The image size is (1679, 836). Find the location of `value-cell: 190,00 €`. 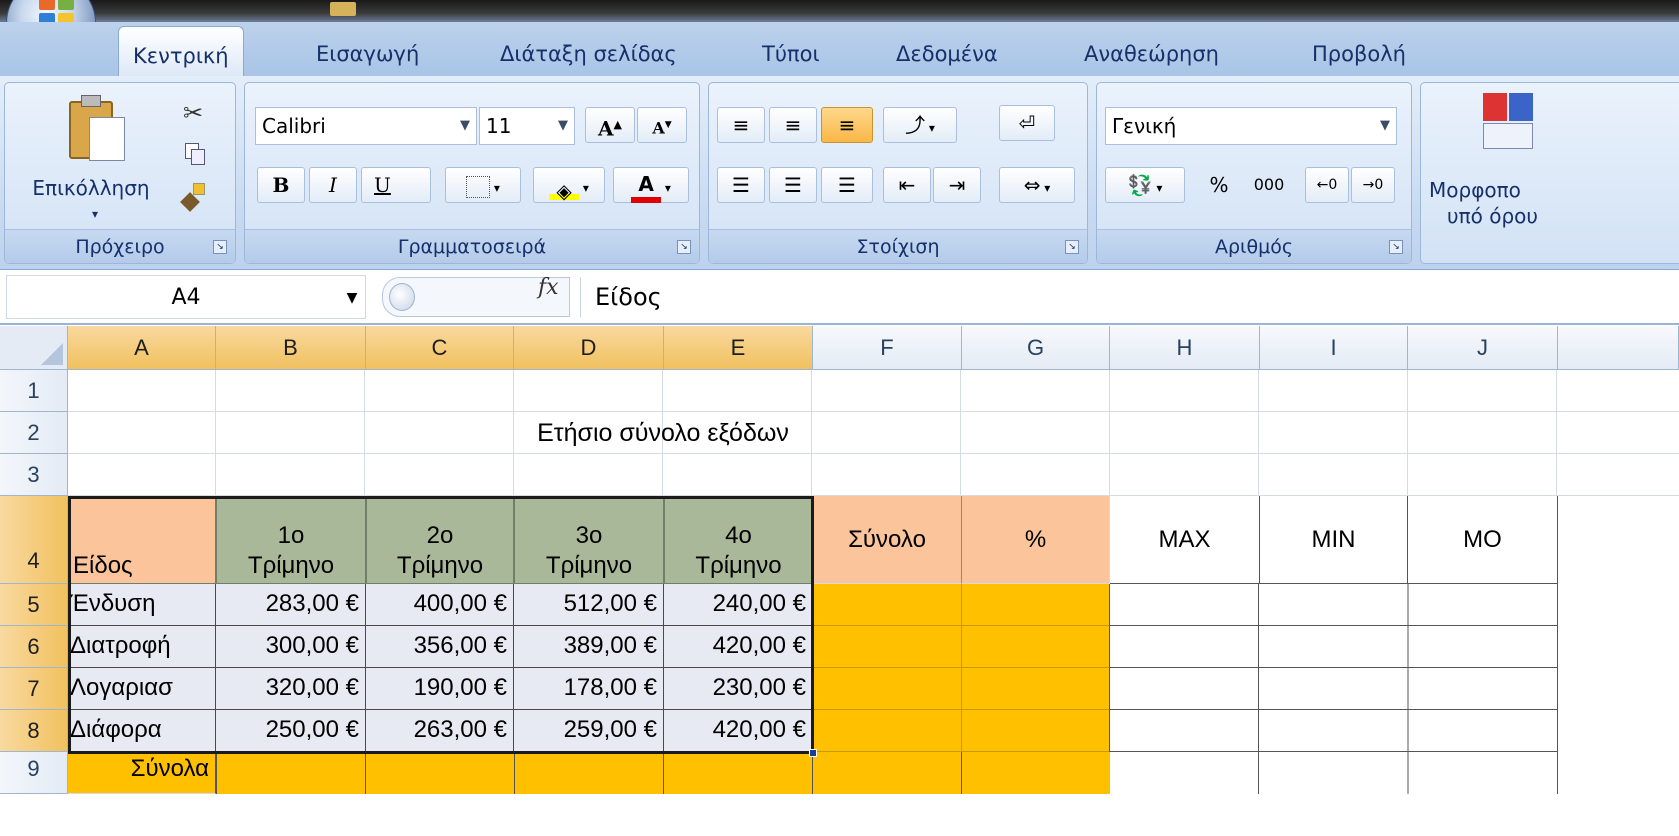

value-cell: 190,00 € is located at coordinates (440, 689).